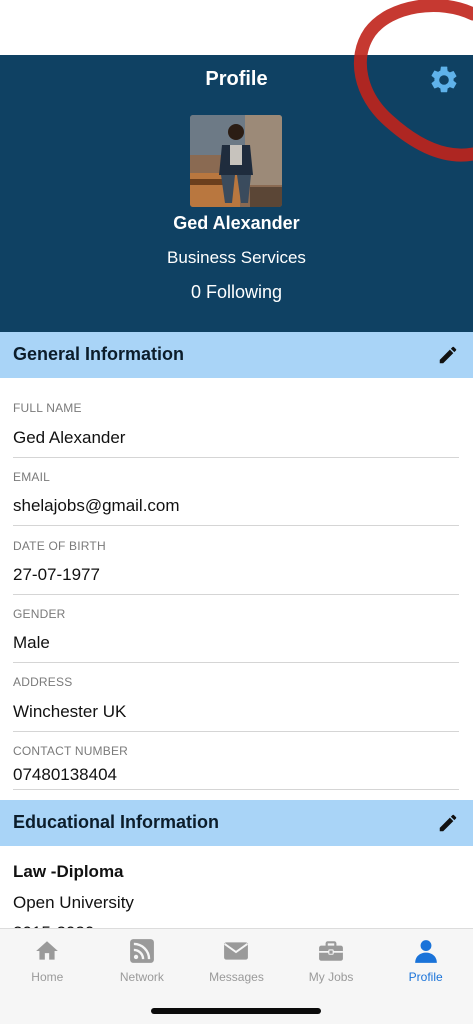  What do you see at coordinates (47, 408) in the screenshot?
I see `field-label: FULL NAME` at bounding box center [47, 408].